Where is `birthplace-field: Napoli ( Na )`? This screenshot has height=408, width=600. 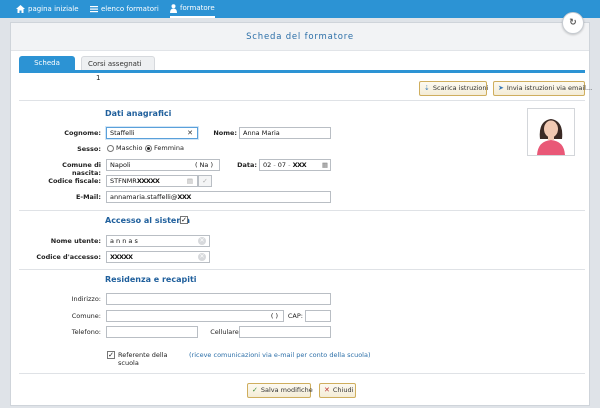
birthplace-field: Napoli ( Na ) is located at coordinates (163, 165).